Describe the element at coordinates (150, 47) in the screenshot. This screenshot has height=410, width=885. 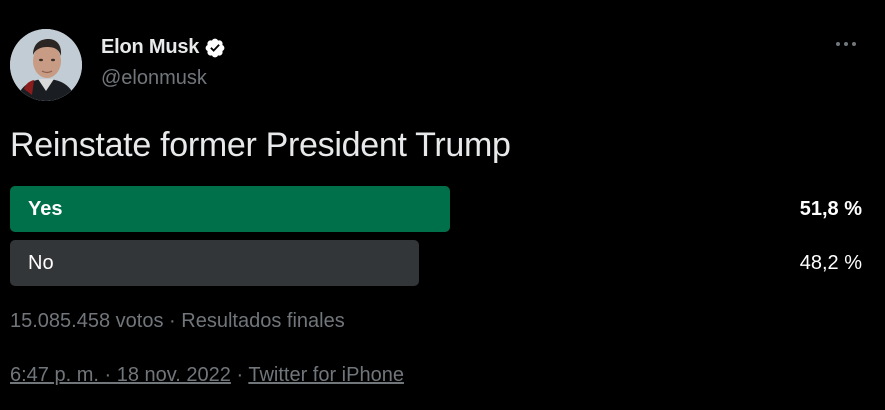
I see `author-display-name: Elon Musk` at that location.